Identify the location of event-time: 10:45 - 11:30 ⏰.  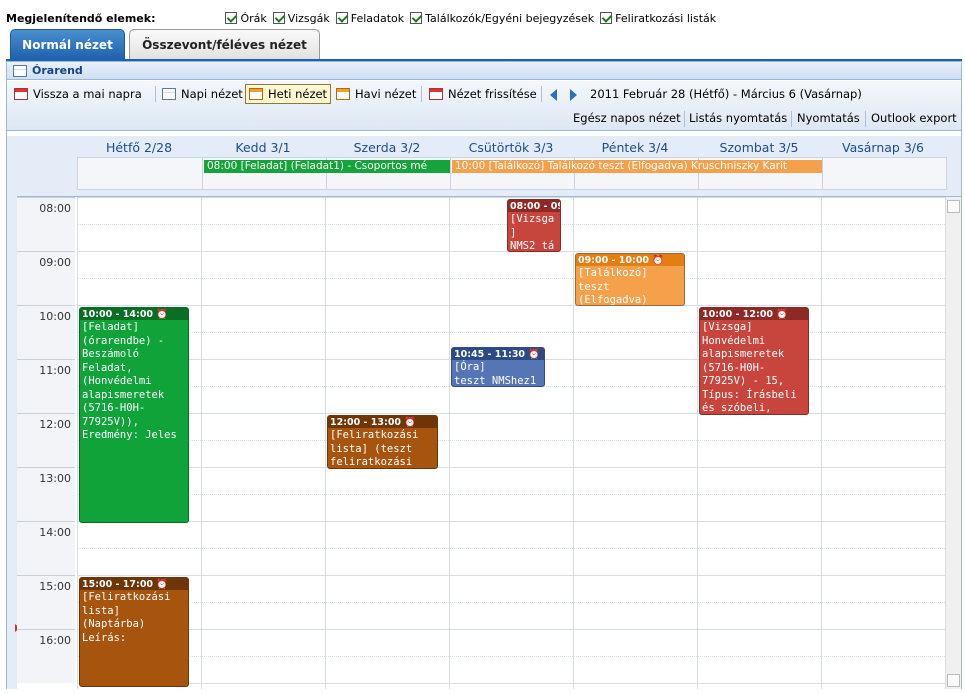
(498, 354).